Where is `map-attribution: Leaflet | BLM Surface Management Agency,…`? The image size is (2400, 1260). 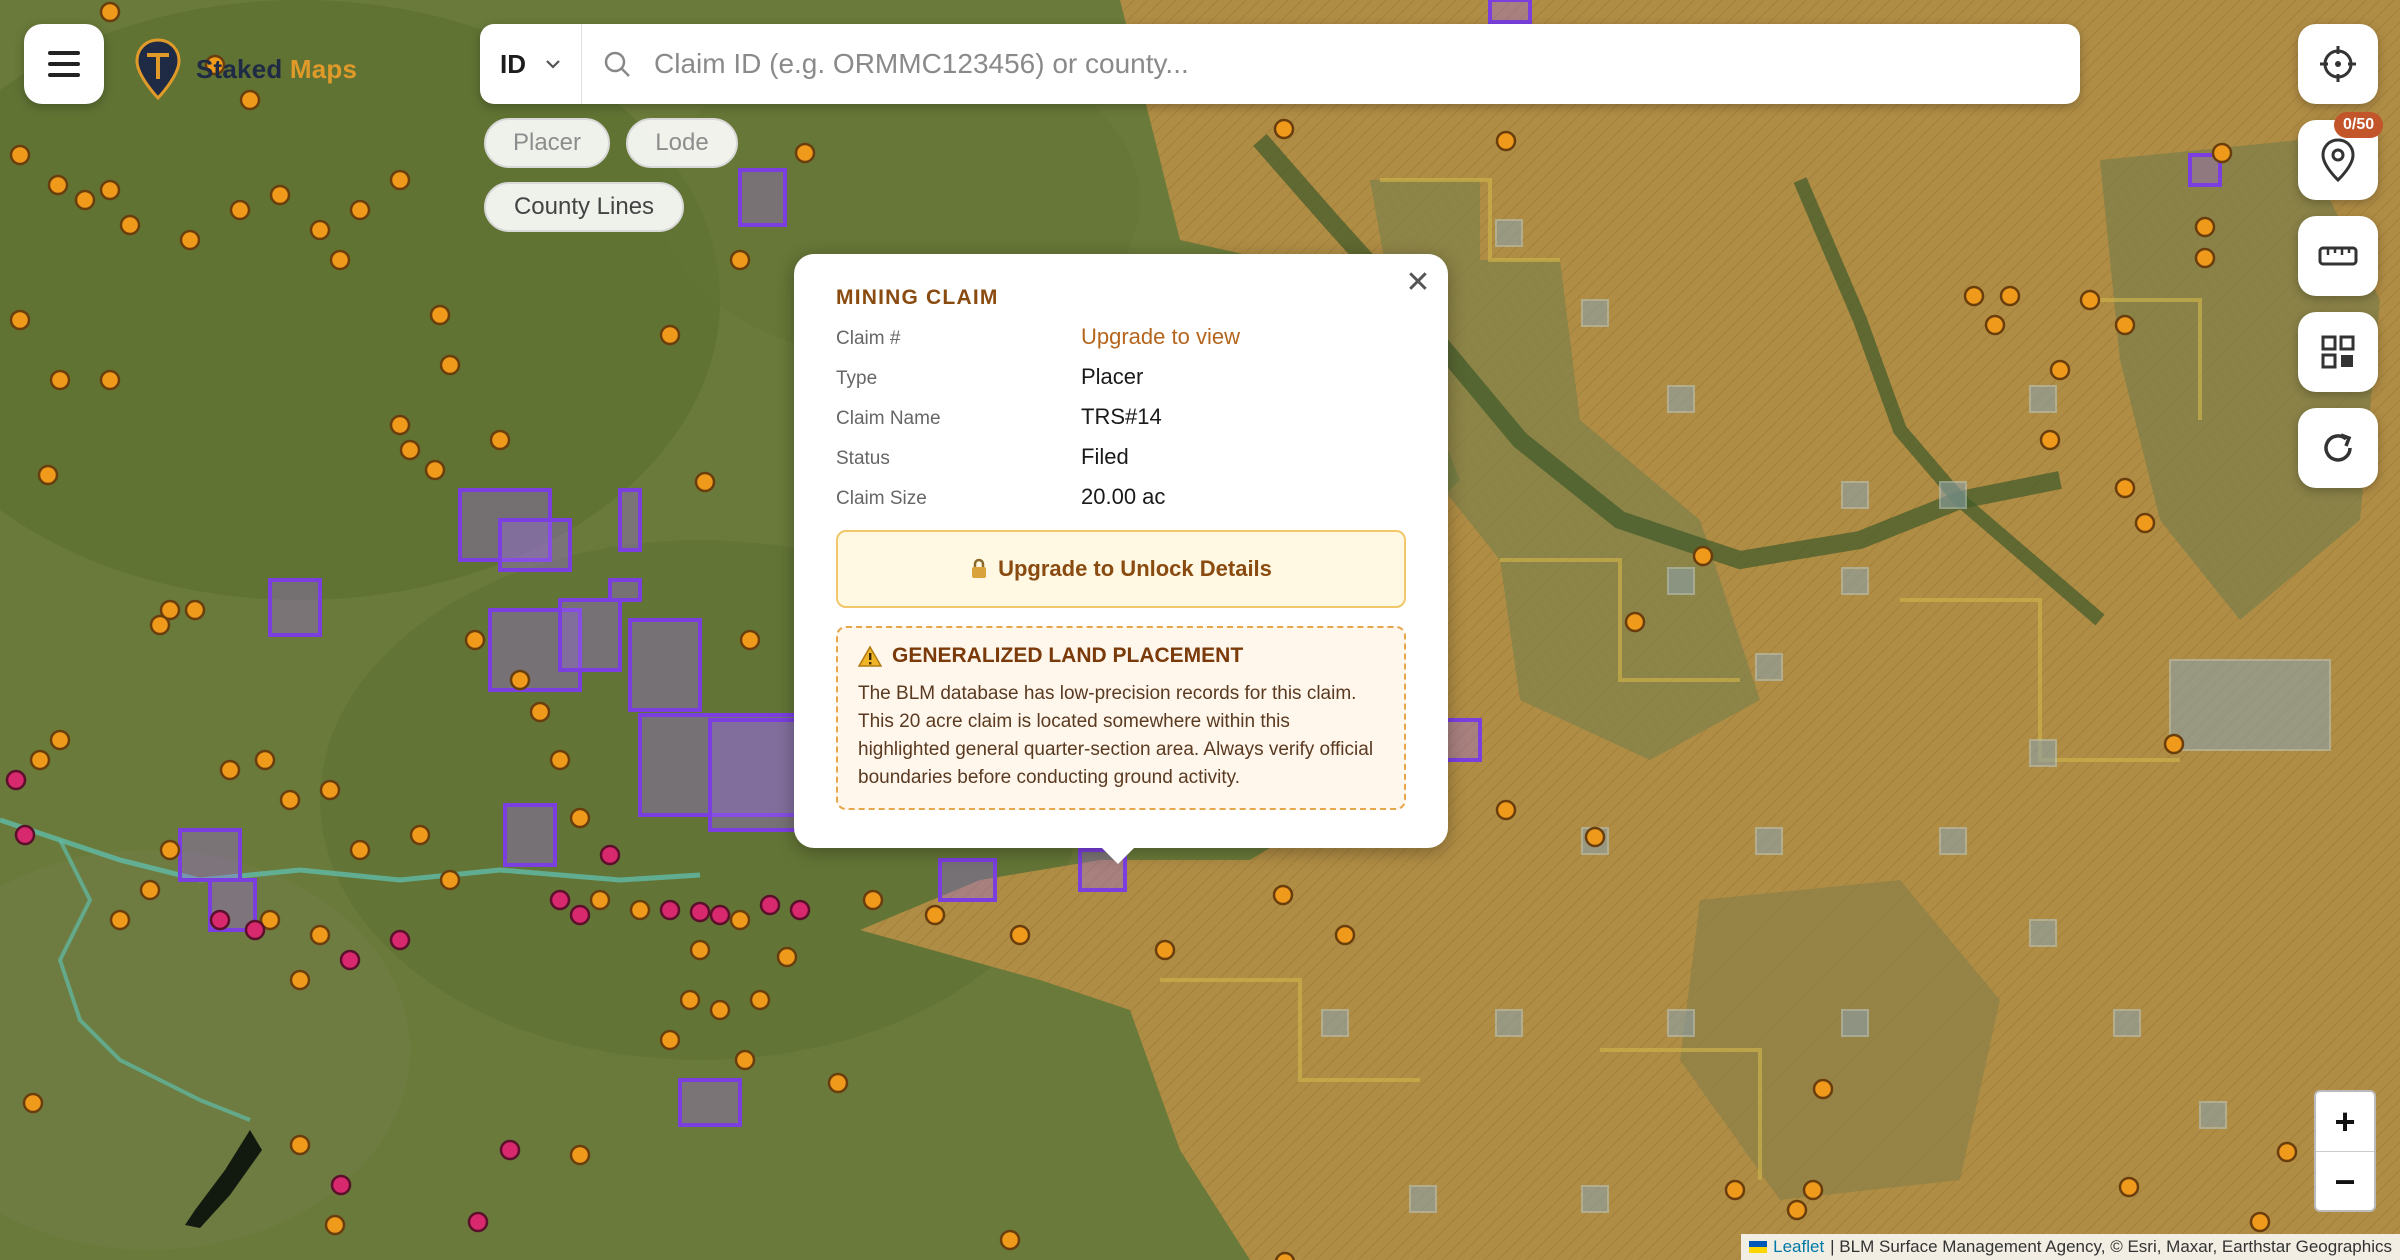 map-attribution: Leaflet | BLM Surface Management Agency,… is located at coordinates (2070, 1247).